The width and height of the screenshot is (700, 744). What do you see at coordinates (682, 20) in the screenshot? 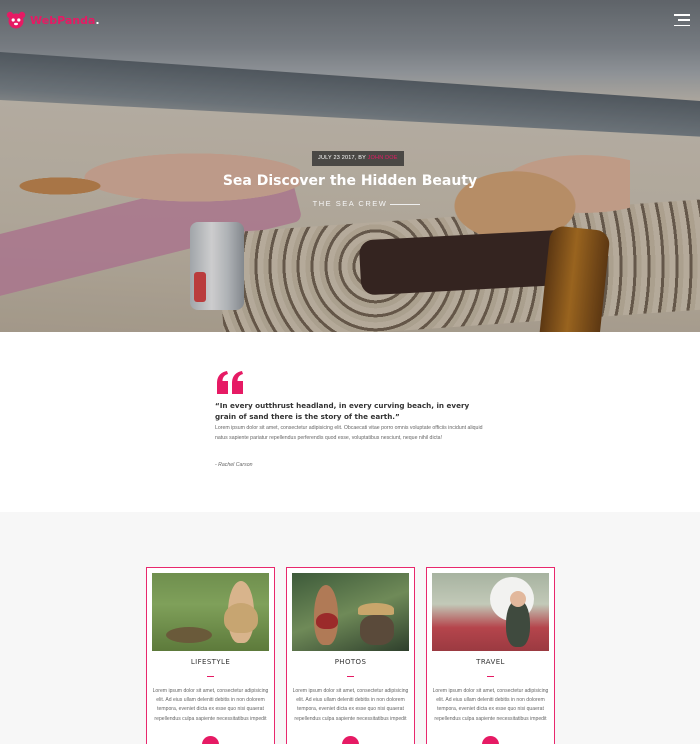
I see `hamburger-menu-icon` at bounding box center [682, 20].